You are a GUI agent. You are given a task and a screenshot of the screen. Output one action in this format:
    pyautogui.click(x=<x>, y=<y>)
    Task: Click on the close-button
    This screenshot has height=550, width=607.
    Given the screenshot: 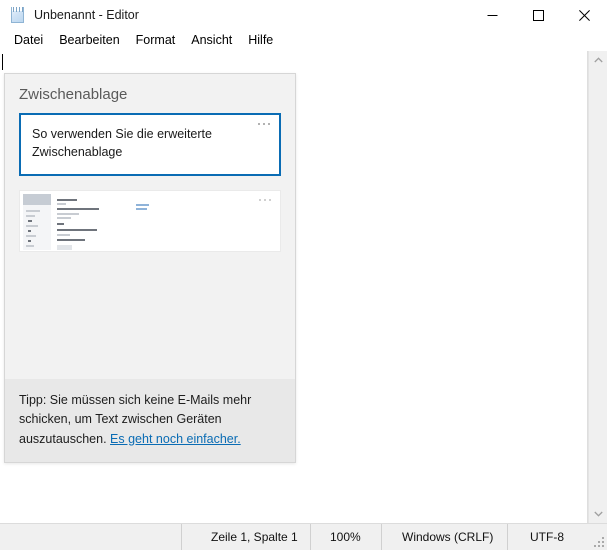 What is the action you would take?
    pyautogui.click(x=584, y=15)
    